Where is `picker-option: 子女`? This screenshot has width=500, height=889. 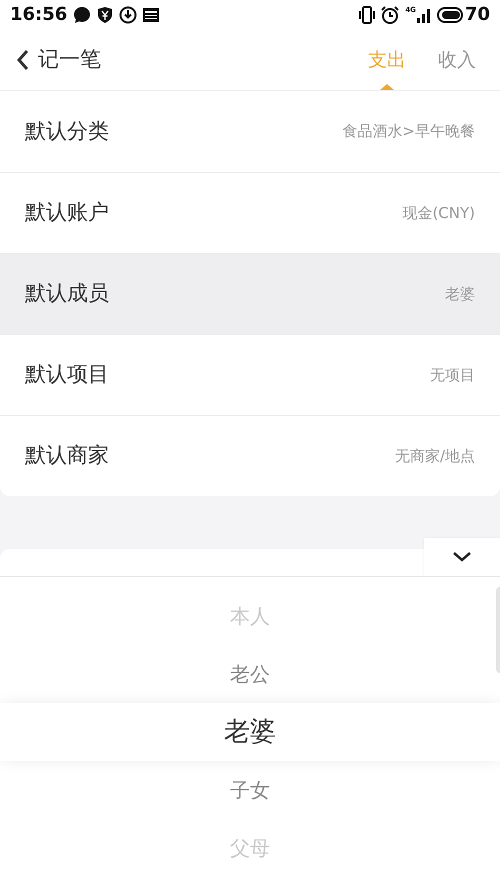 picker-option: 子女 is located at coordinates (250, 790).